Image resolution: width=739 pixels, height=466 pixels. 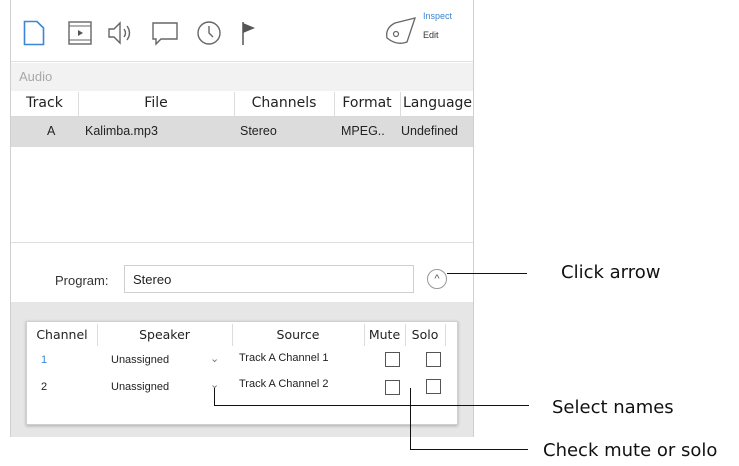 I want to click on toolbar: Inspect Edit, so click(x=242, y=31).